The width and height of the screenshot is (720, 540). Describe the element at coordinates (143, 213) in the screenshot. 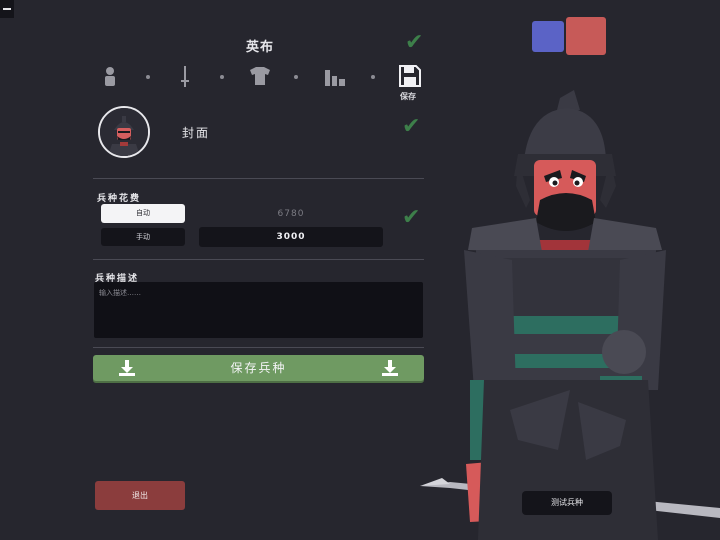

I see `auto-cost-button: 自动` at that location.